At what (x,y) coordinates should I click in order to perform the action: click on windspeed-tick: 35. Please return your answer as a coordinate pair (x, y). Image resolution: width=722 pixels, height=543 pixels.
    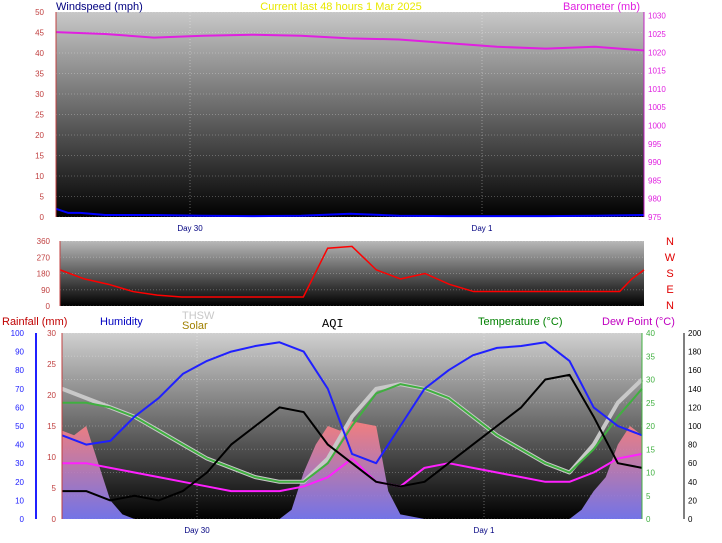
    Looking at the image, I should click on (39, 74).